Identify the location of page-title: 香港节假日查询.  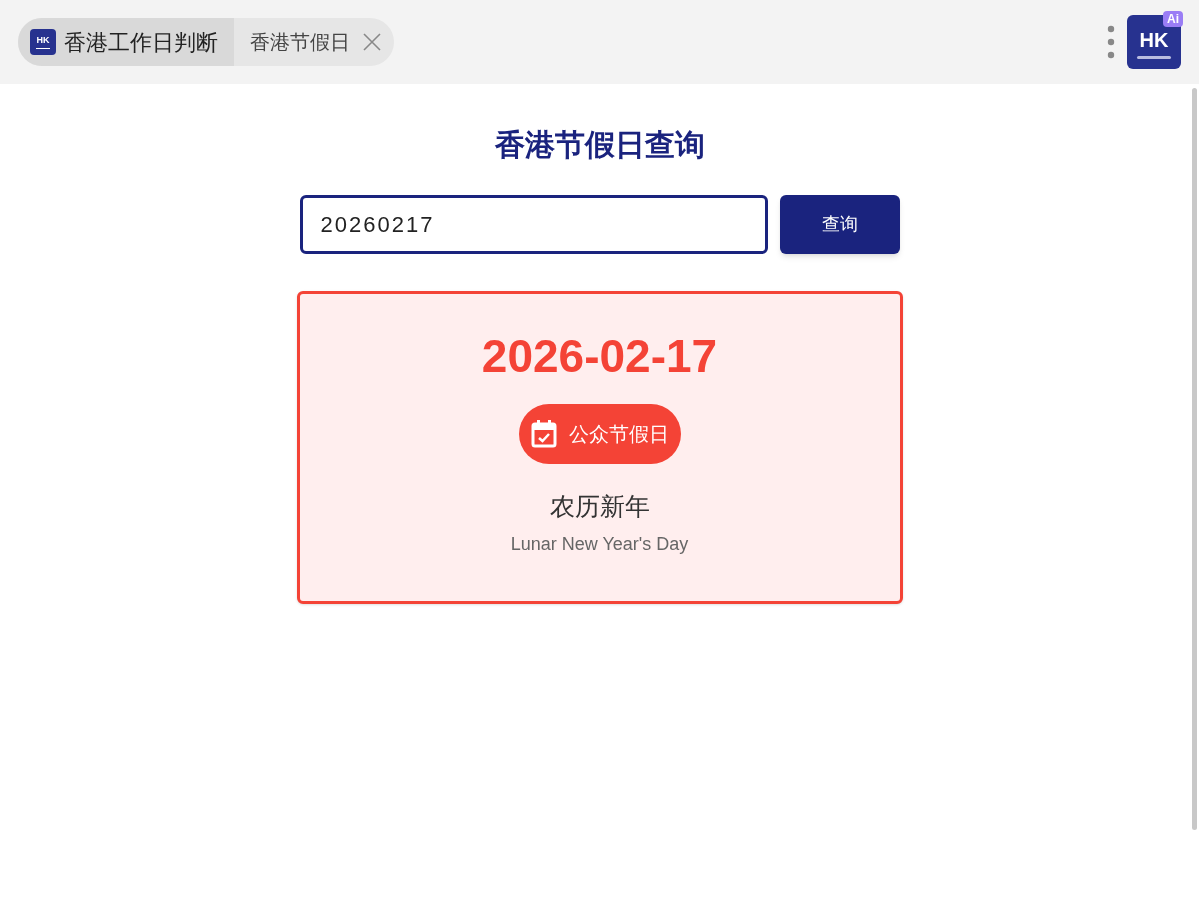
(599, 145).